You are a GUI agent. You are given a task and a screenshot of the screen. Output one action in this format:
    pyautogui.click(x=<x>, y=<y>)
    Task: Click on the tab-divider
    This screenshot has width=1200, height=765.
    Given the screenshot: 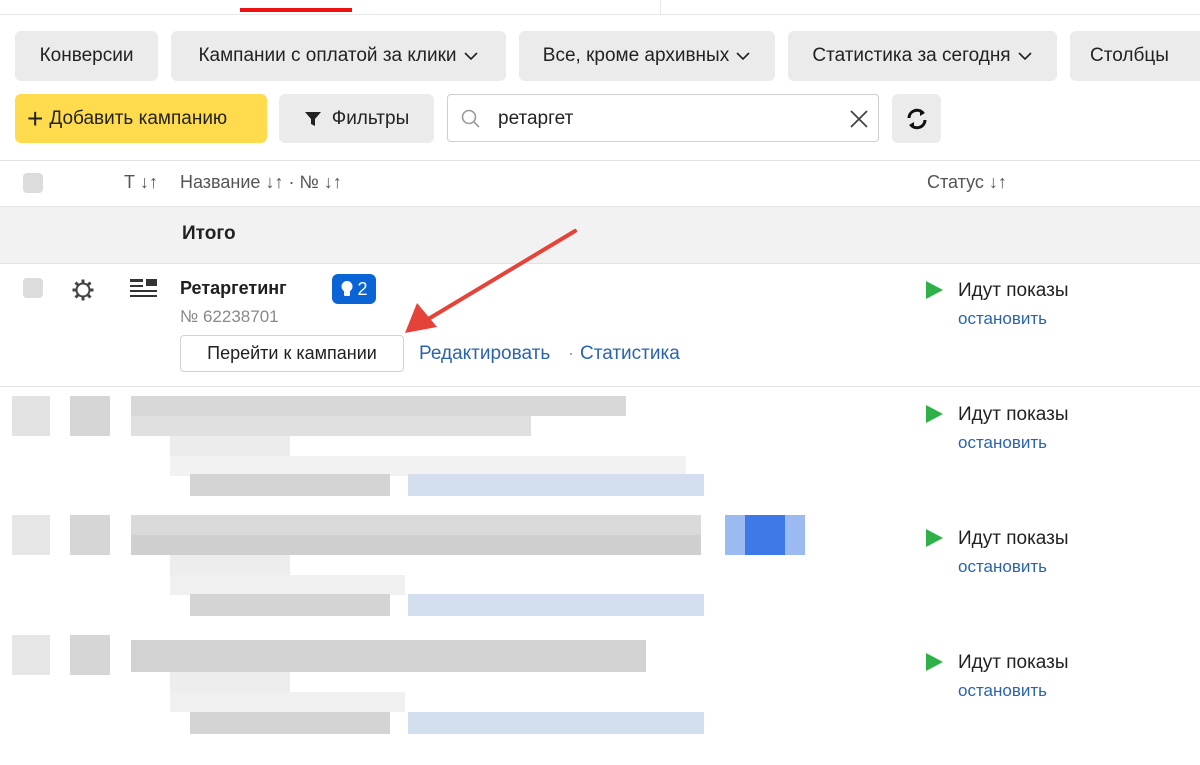 What is the action you would take?
    pyautogui.click(x=660, y=7)
    